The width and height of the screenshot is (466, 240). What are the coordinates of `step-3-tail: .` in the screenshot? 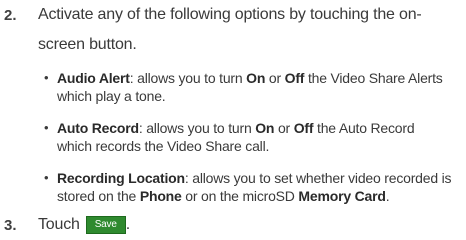 It's located at (127, 225).